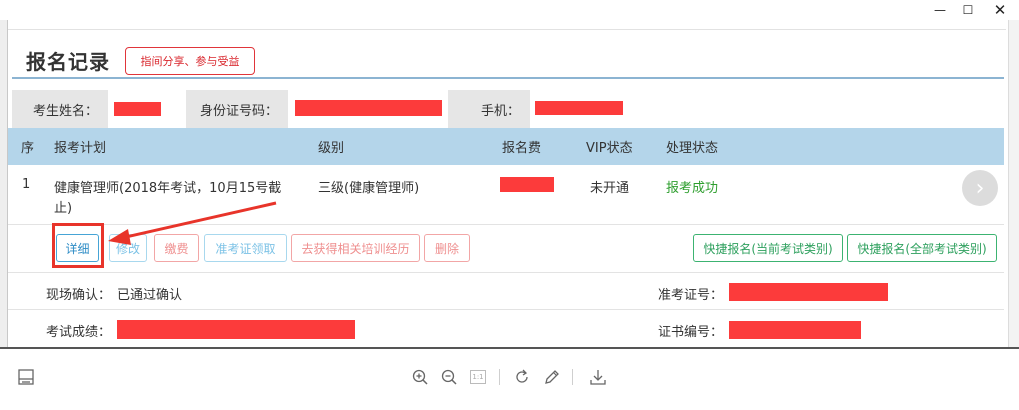 The height and width of the screenshot is (410, 1019). What do you see at coordinates (598, 377) in the screenshot?
I see `download-icon` at bounding box center [598, 377].